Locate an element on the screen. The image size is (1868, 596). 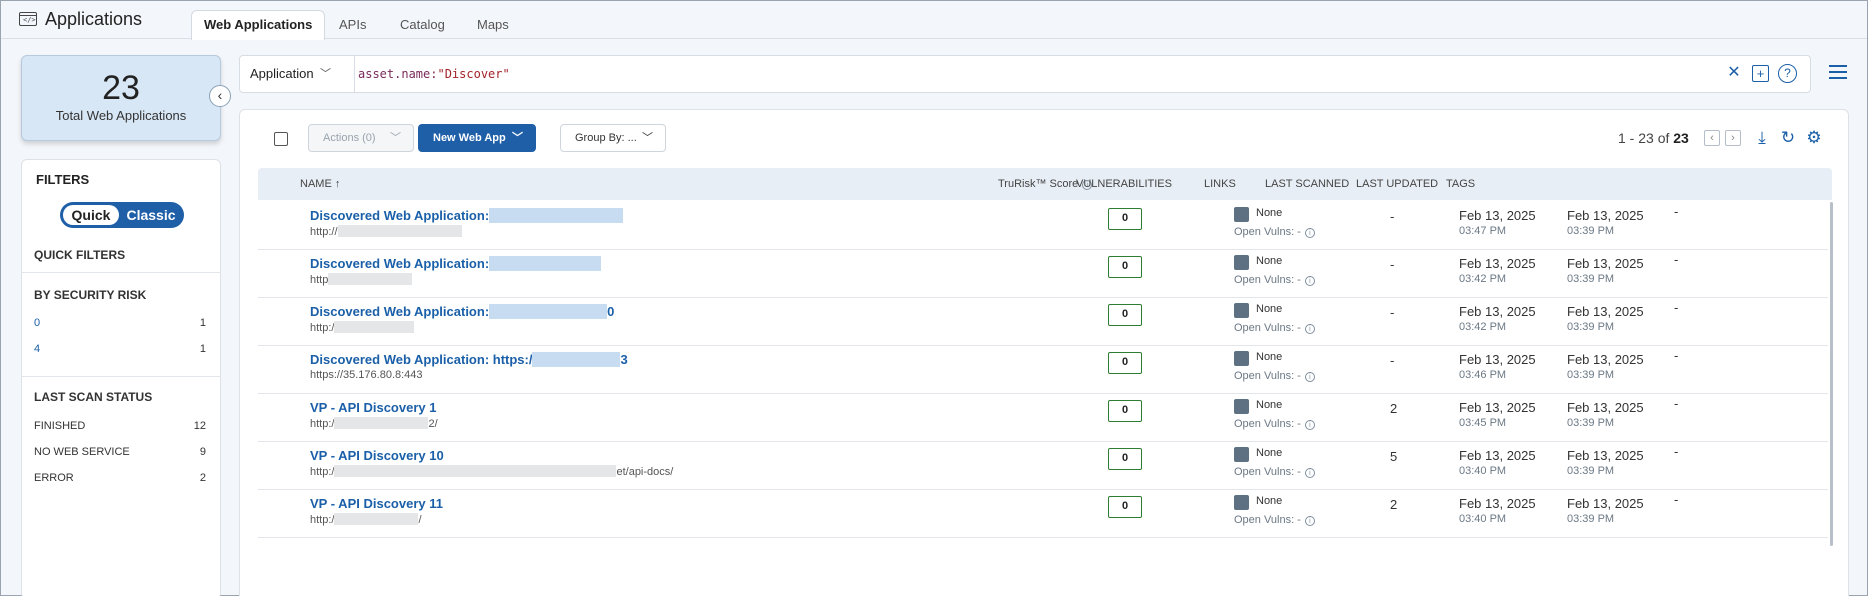
app-name-link: Discovered Web Application: 0 is located at coordinates (462, 311).